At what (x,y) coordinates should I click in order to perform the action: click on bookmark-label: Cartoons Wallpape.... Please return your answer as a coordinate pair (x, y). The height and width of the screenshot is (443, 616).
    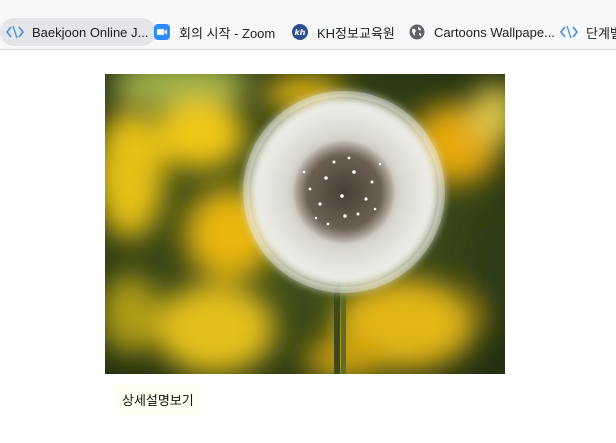
    Looking at the image, I should click on (494, 32).